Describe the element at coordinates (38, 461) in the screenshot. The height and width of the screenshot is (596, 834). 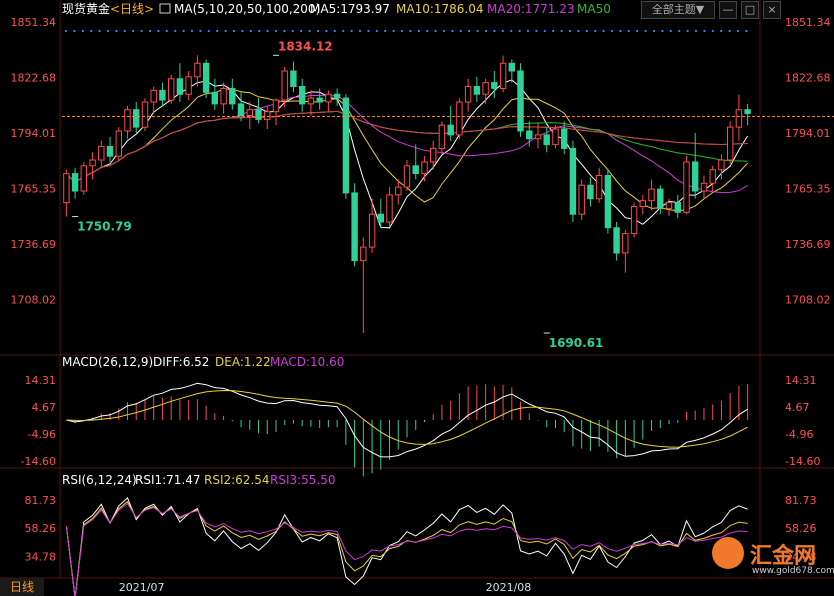
I see `macd-tick-left: -14.60` at that location.